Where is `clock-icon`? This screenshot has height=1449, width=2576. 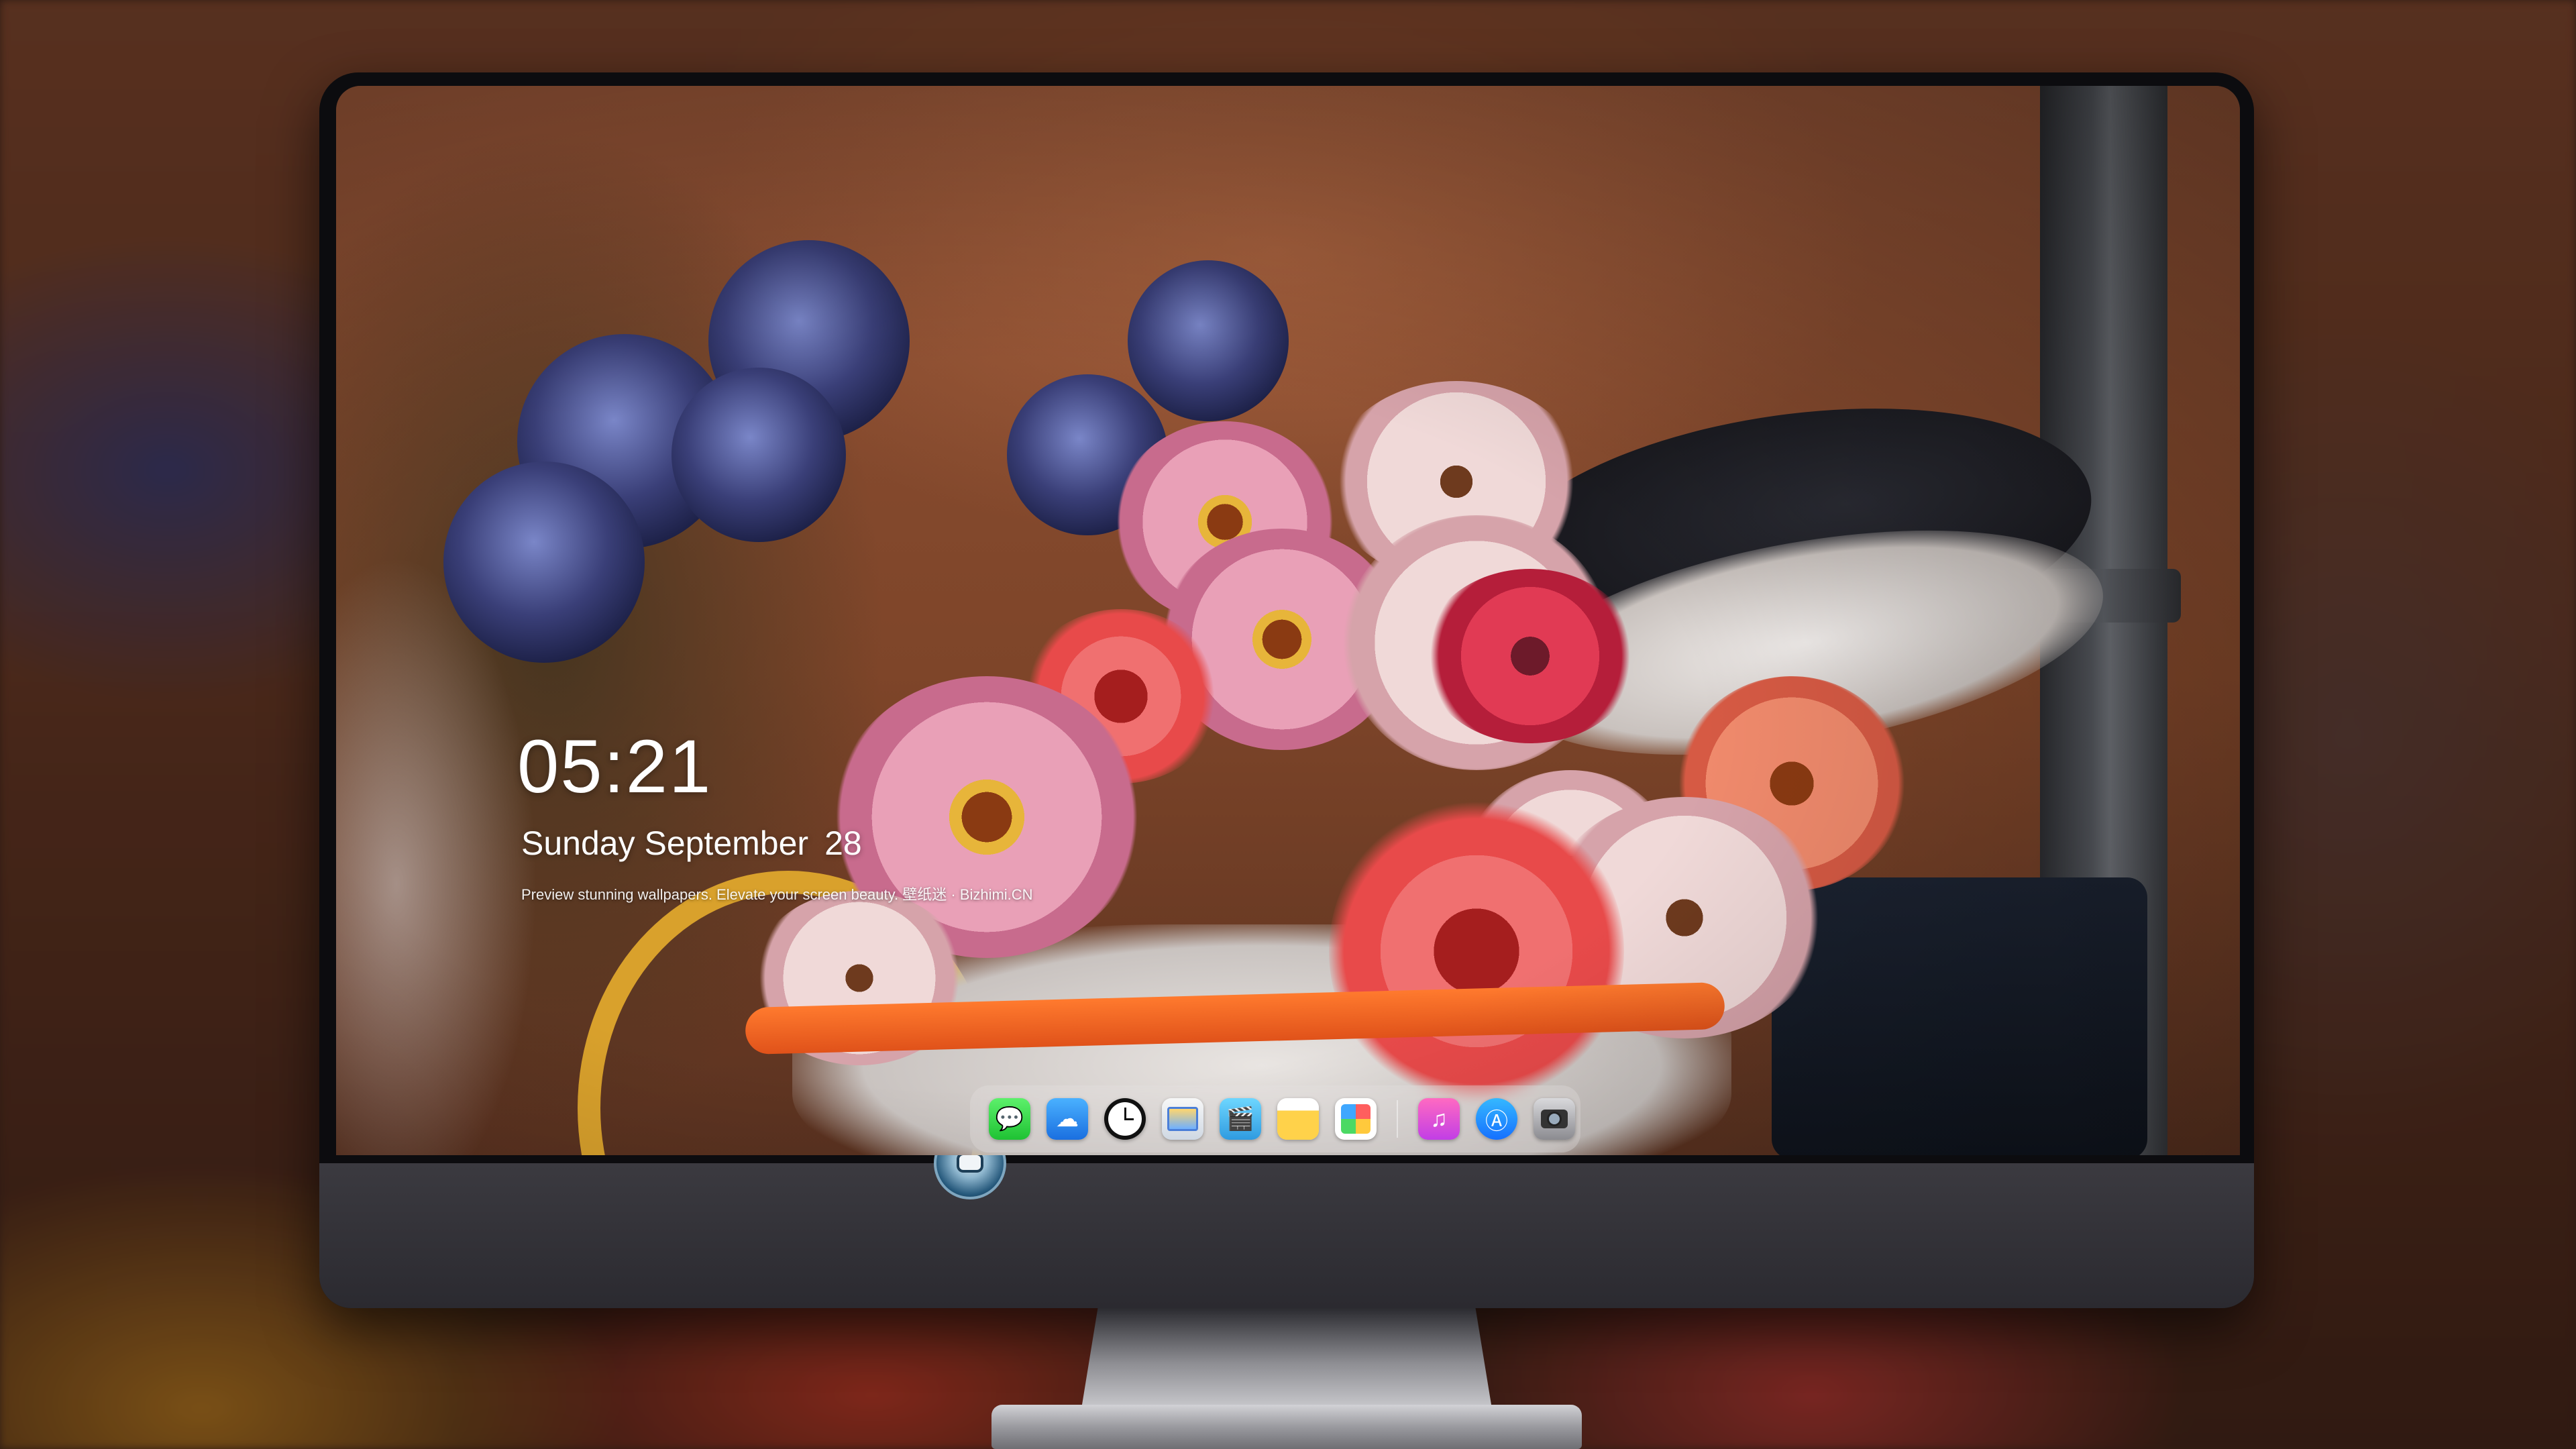
clock-icon is located at coordinates (1125, 1119).